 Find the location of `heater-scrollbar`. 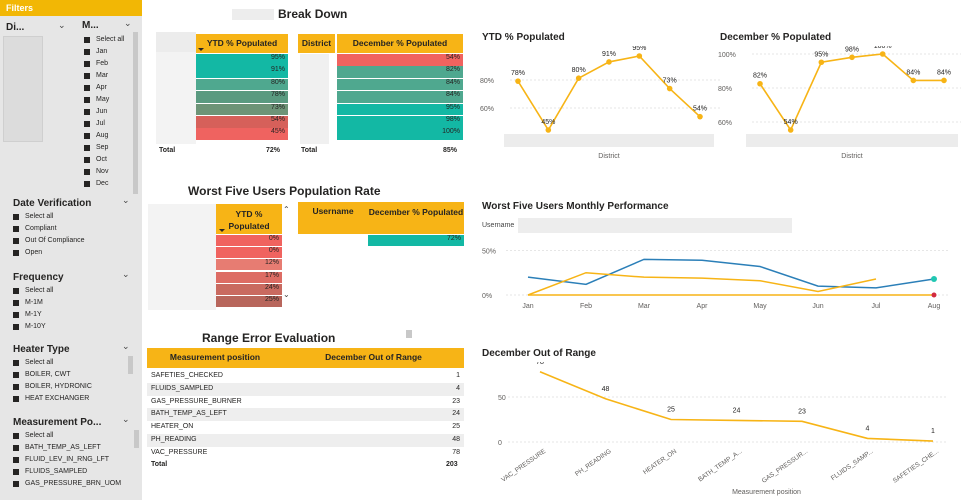

heater-scrollbar is located at coordinates (130, 365).